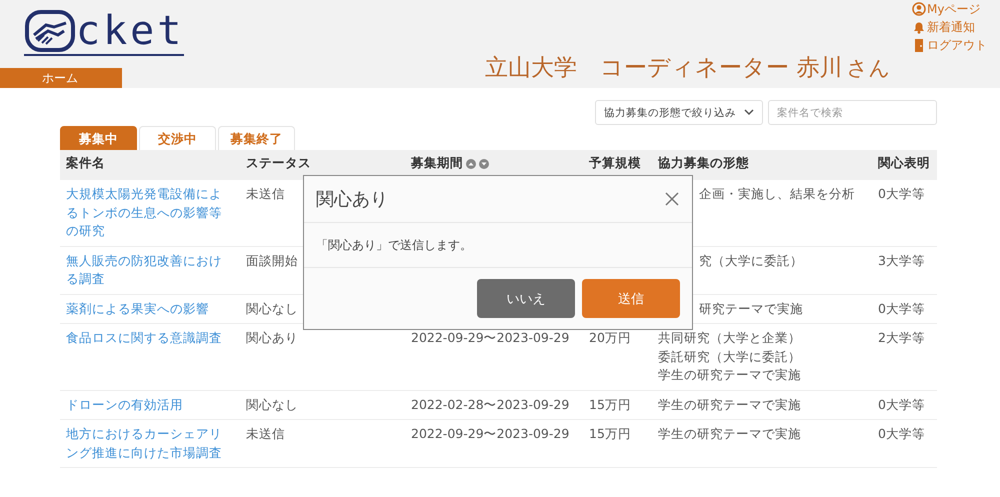 Image resolution: width=1000 pixels, height=497 pixels. What do you see at coordinates (98, 138) in the screenshot?
I see `status-tab: 募集中` at bounding box center [98, 138].